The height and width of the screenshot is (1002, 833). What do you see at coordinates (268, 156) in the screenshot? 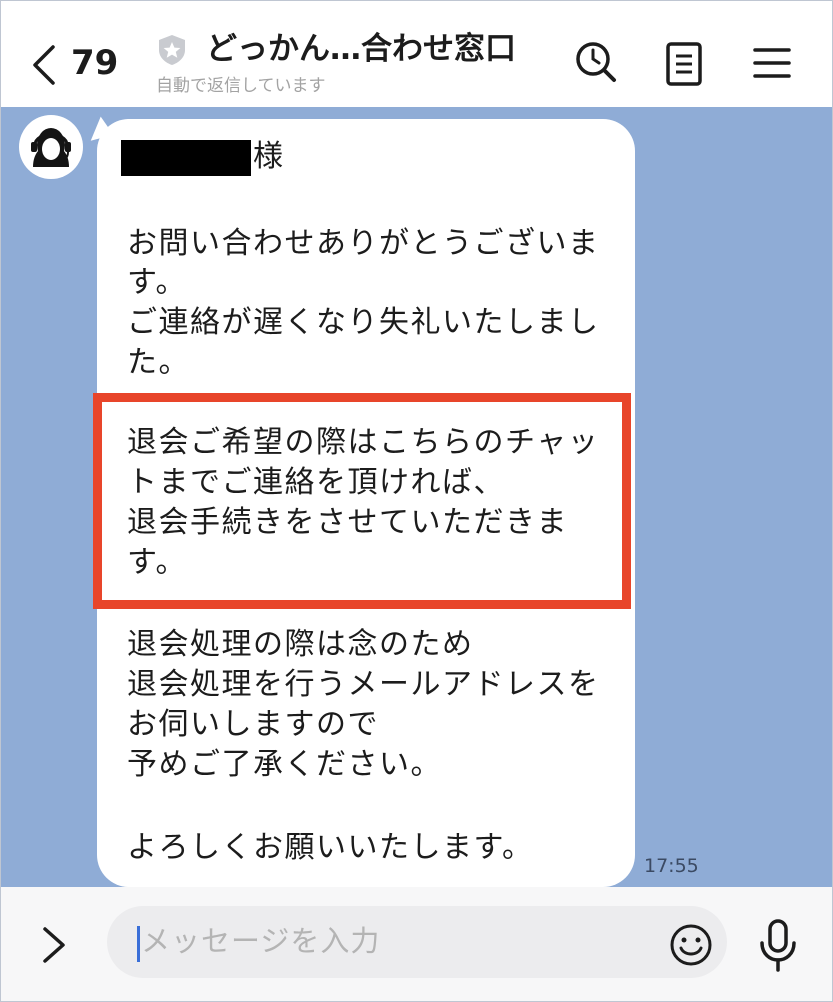
I see `recipient-honorific: 様` at bounding box center [268, 156].